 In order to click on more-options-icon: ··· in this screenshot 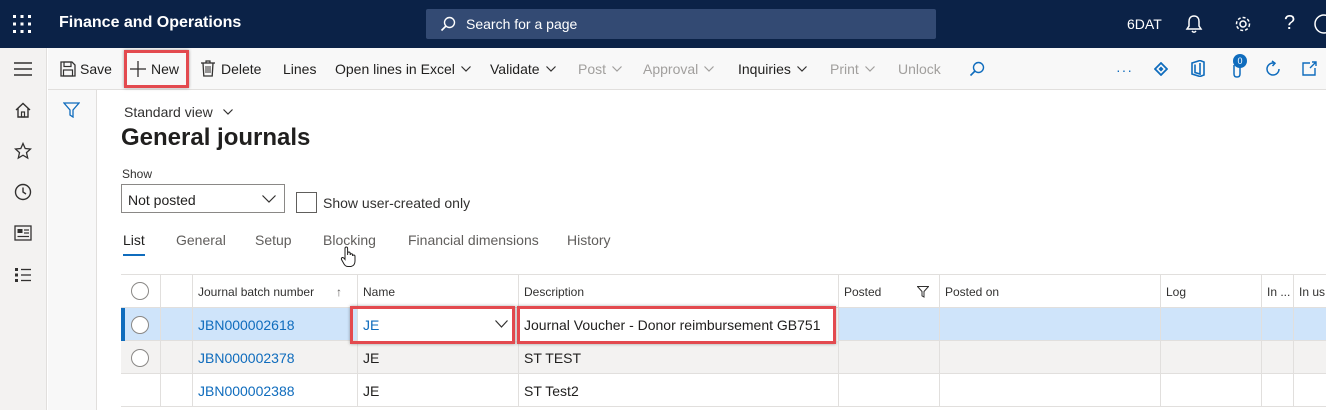, I will do `click(1124, 70)`.